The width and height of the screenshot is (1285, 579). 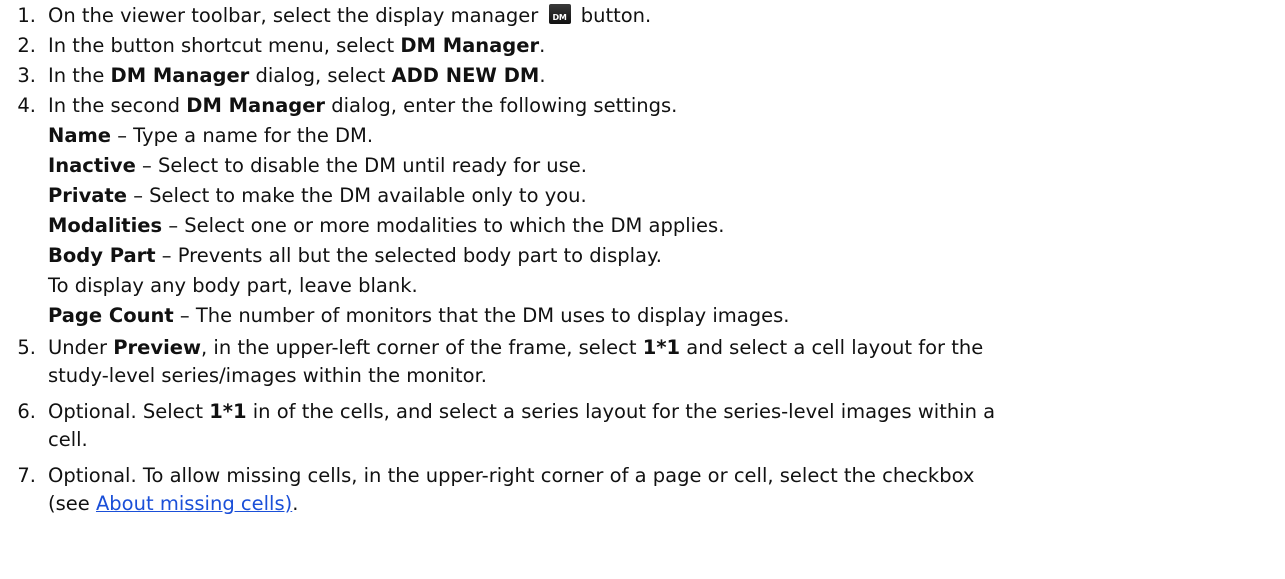 I want to click on setting-body-part-note: To display any body part, leave blank., so click(x=233, y=285).